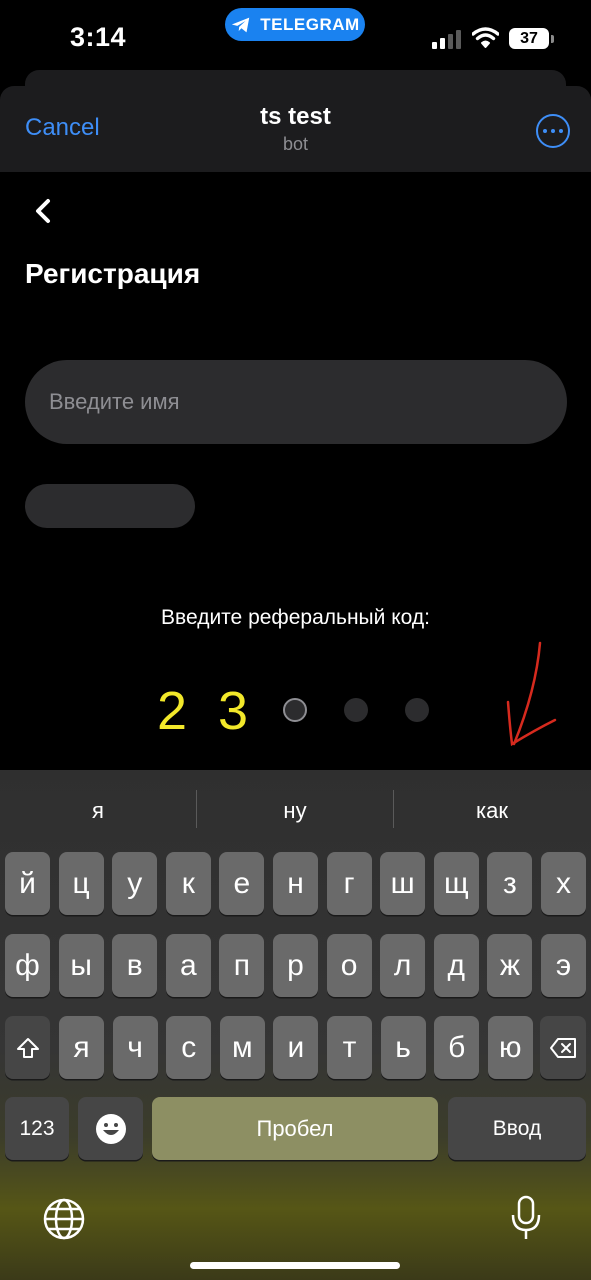  I want to click on home-indicator, so click(295, 1265).